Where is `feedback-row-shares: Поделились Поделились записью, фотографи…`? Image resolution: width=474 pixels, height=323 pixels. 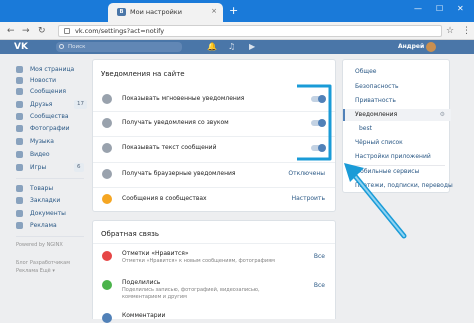 feedback-row-shares: Поделились Поделились записью, фотографи… is located at coordinates (214, 290).